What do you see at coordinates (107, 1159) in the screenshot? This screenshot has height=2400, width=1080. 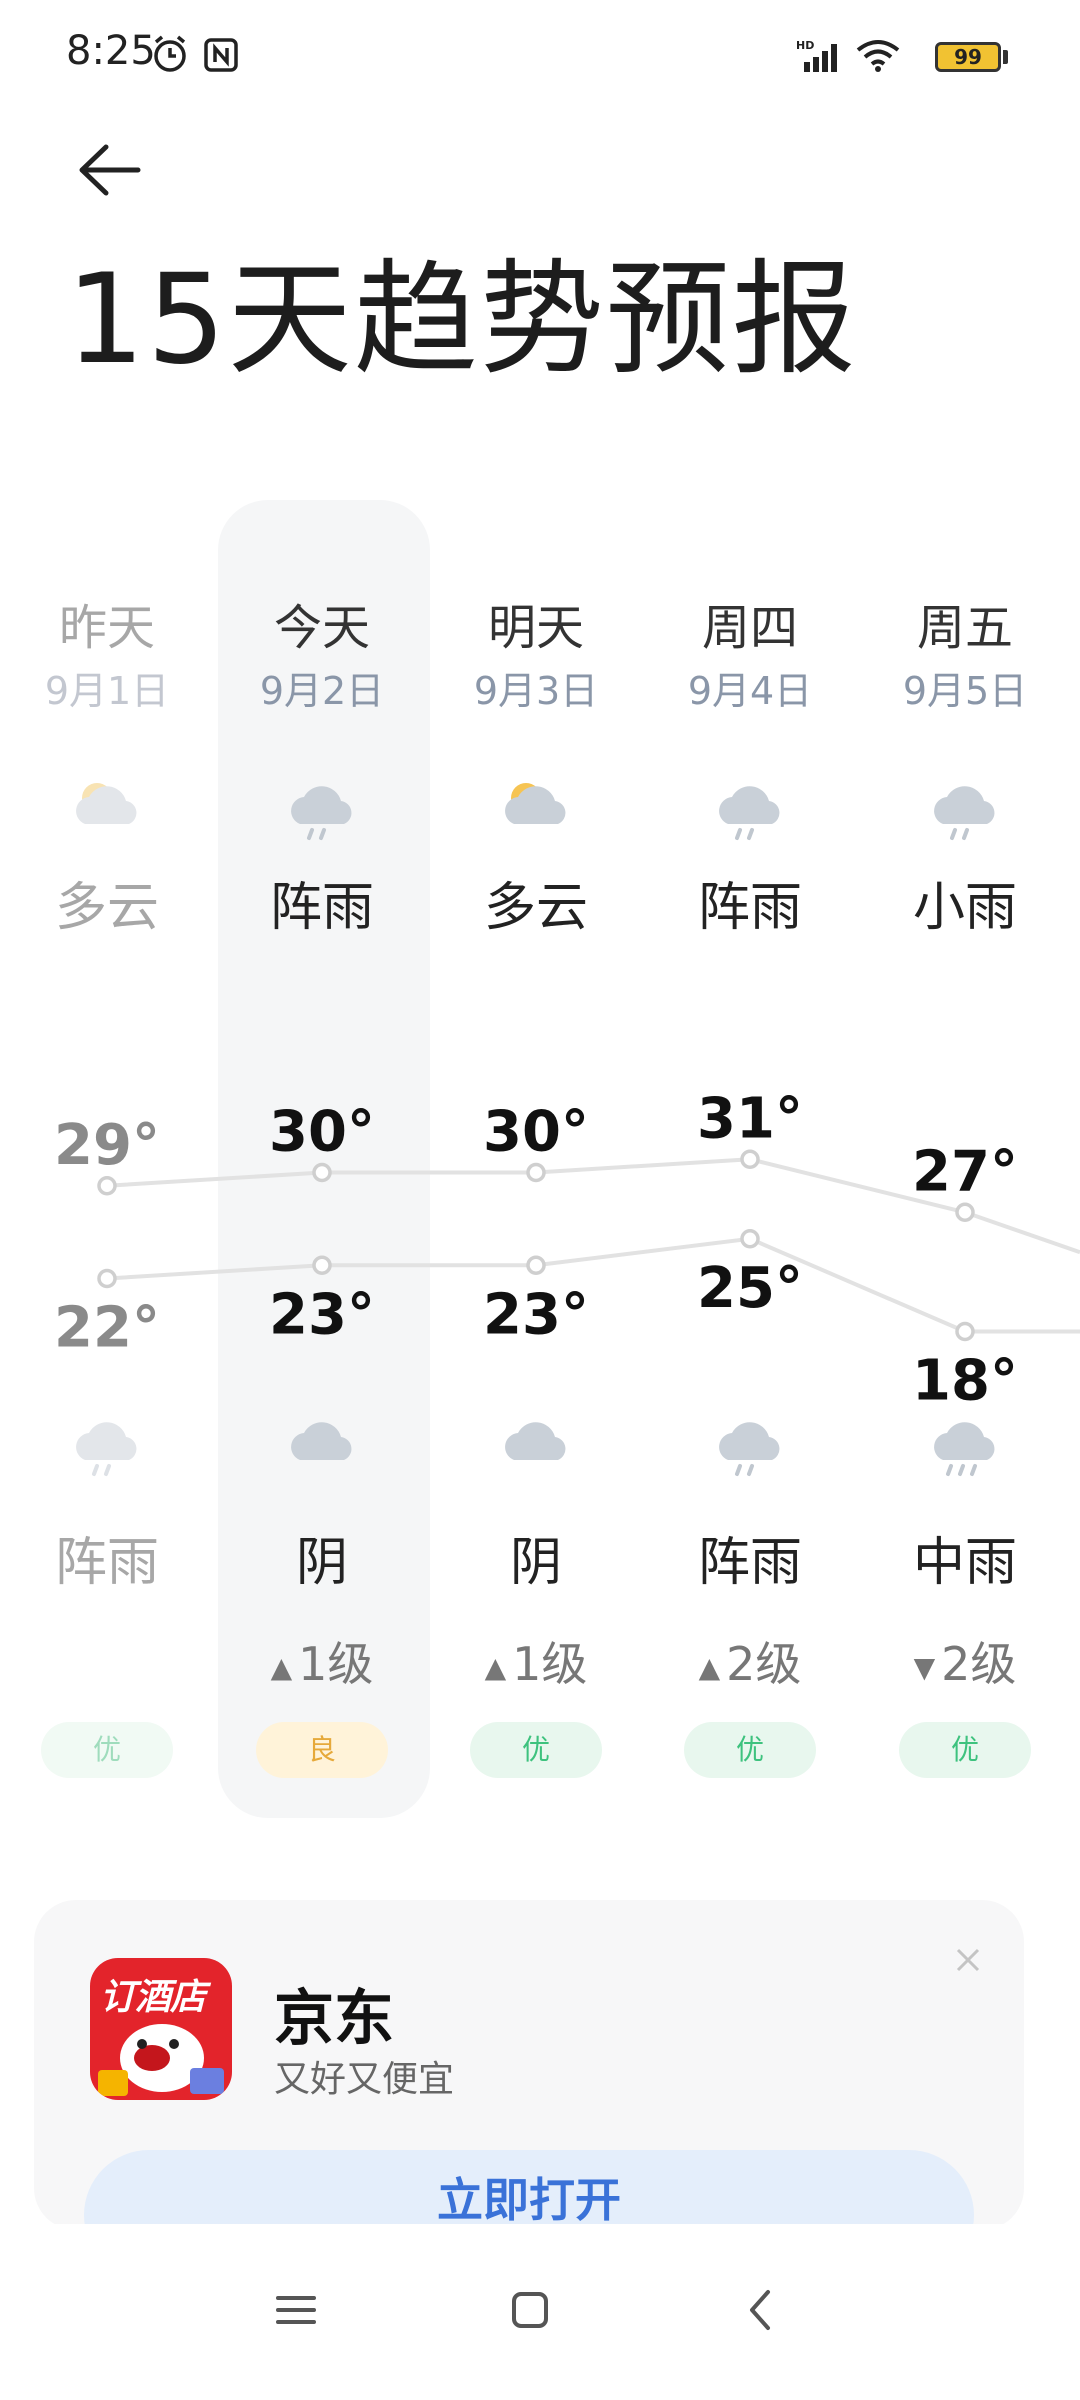 I see `day-column: 昨天 9月1日多云阵雨优` at bounding box center [107, 1159].